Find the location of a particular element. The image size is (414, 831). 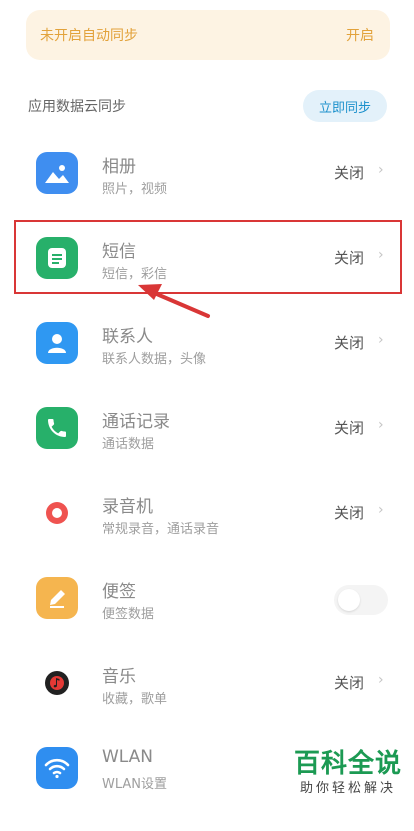

watermark-title: 百科全说 is located at coordinates (347, 764).